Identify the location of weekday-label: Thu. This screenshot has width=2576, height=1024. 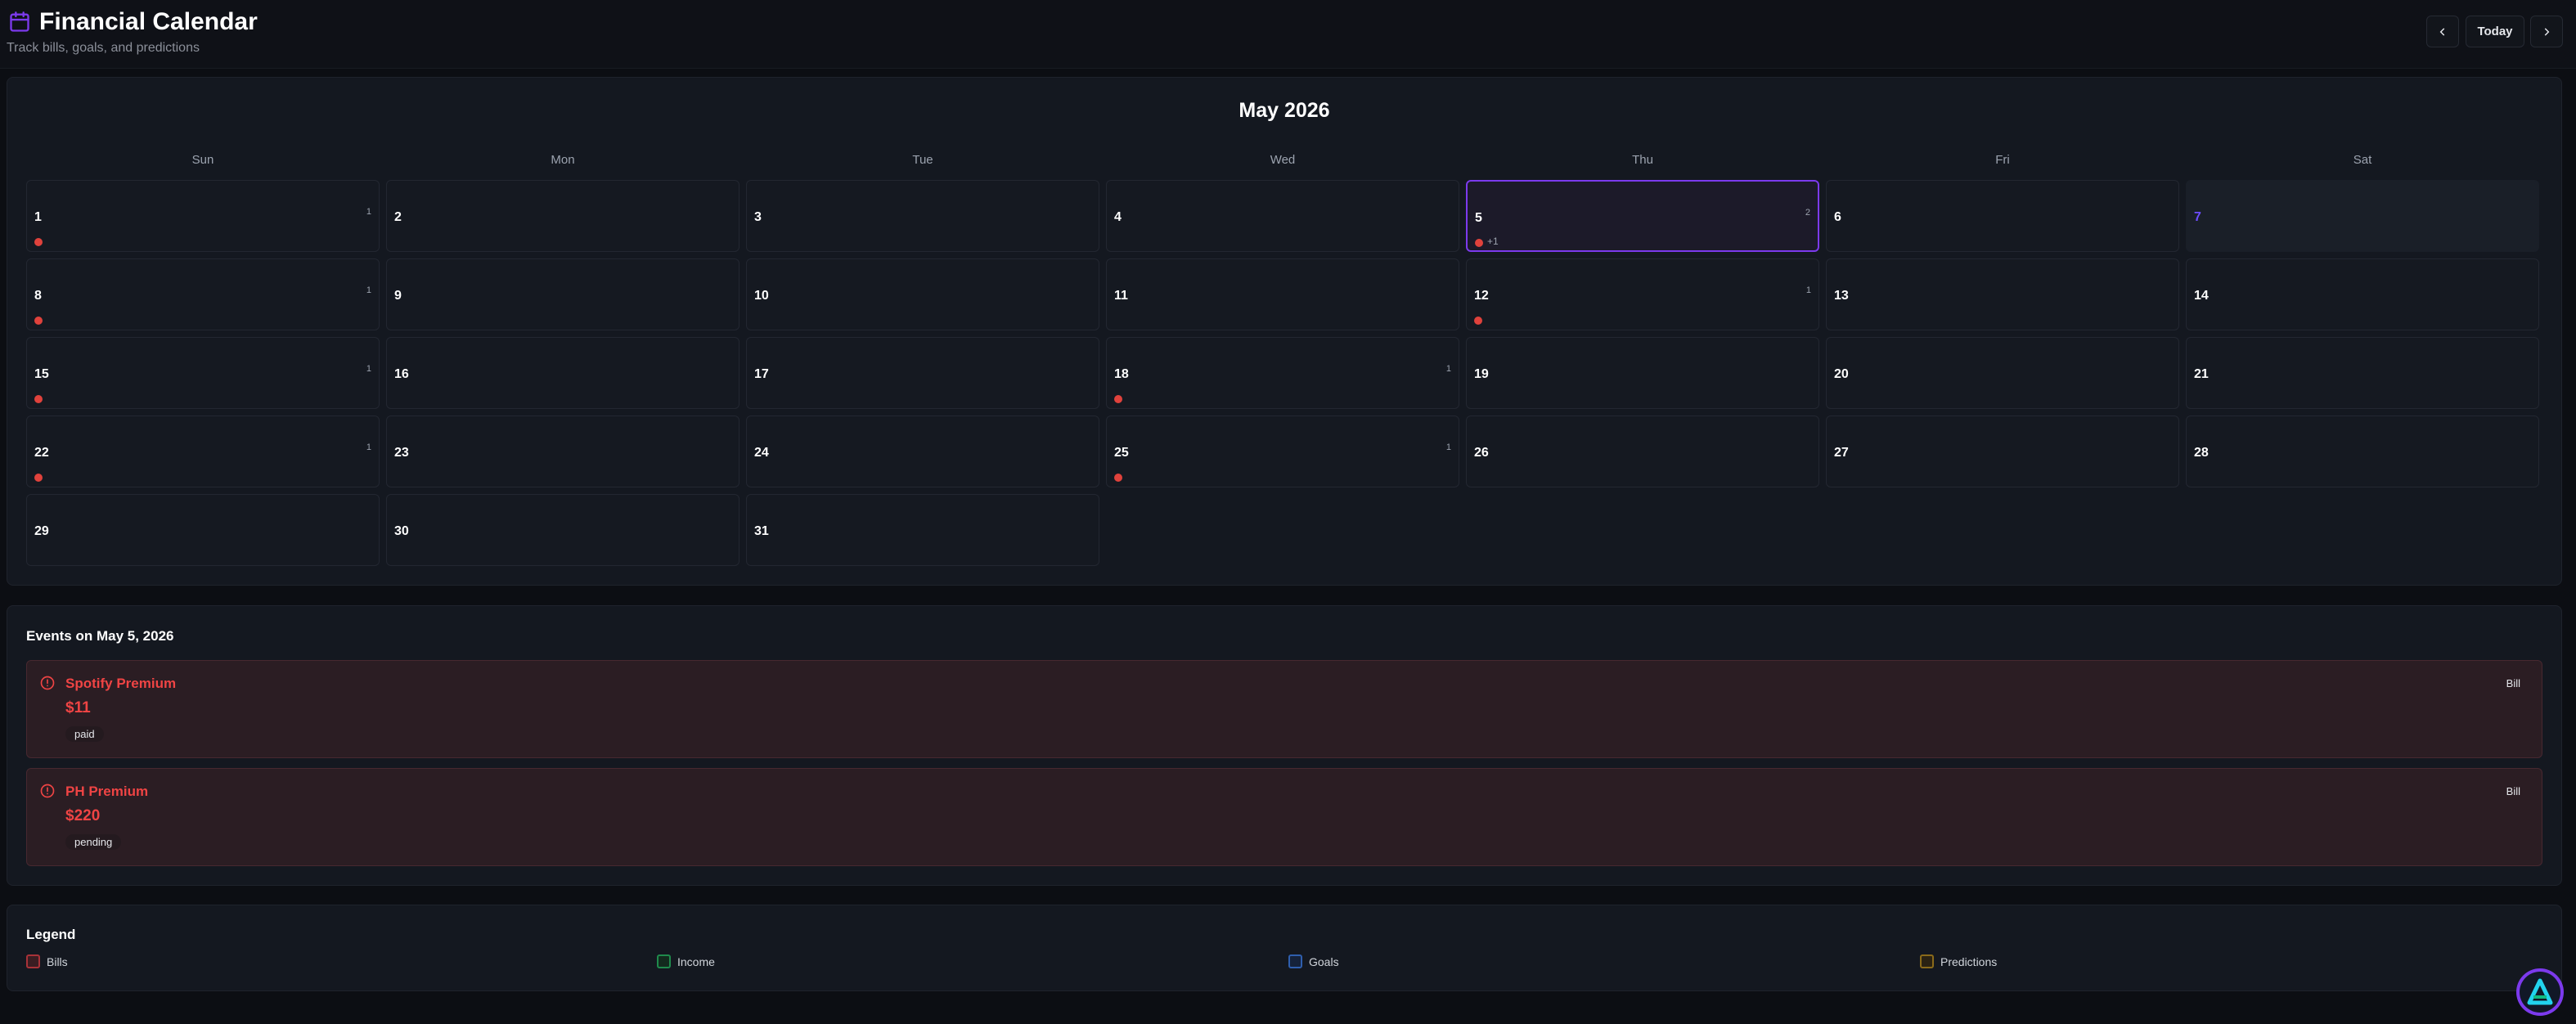
(1642, 160).